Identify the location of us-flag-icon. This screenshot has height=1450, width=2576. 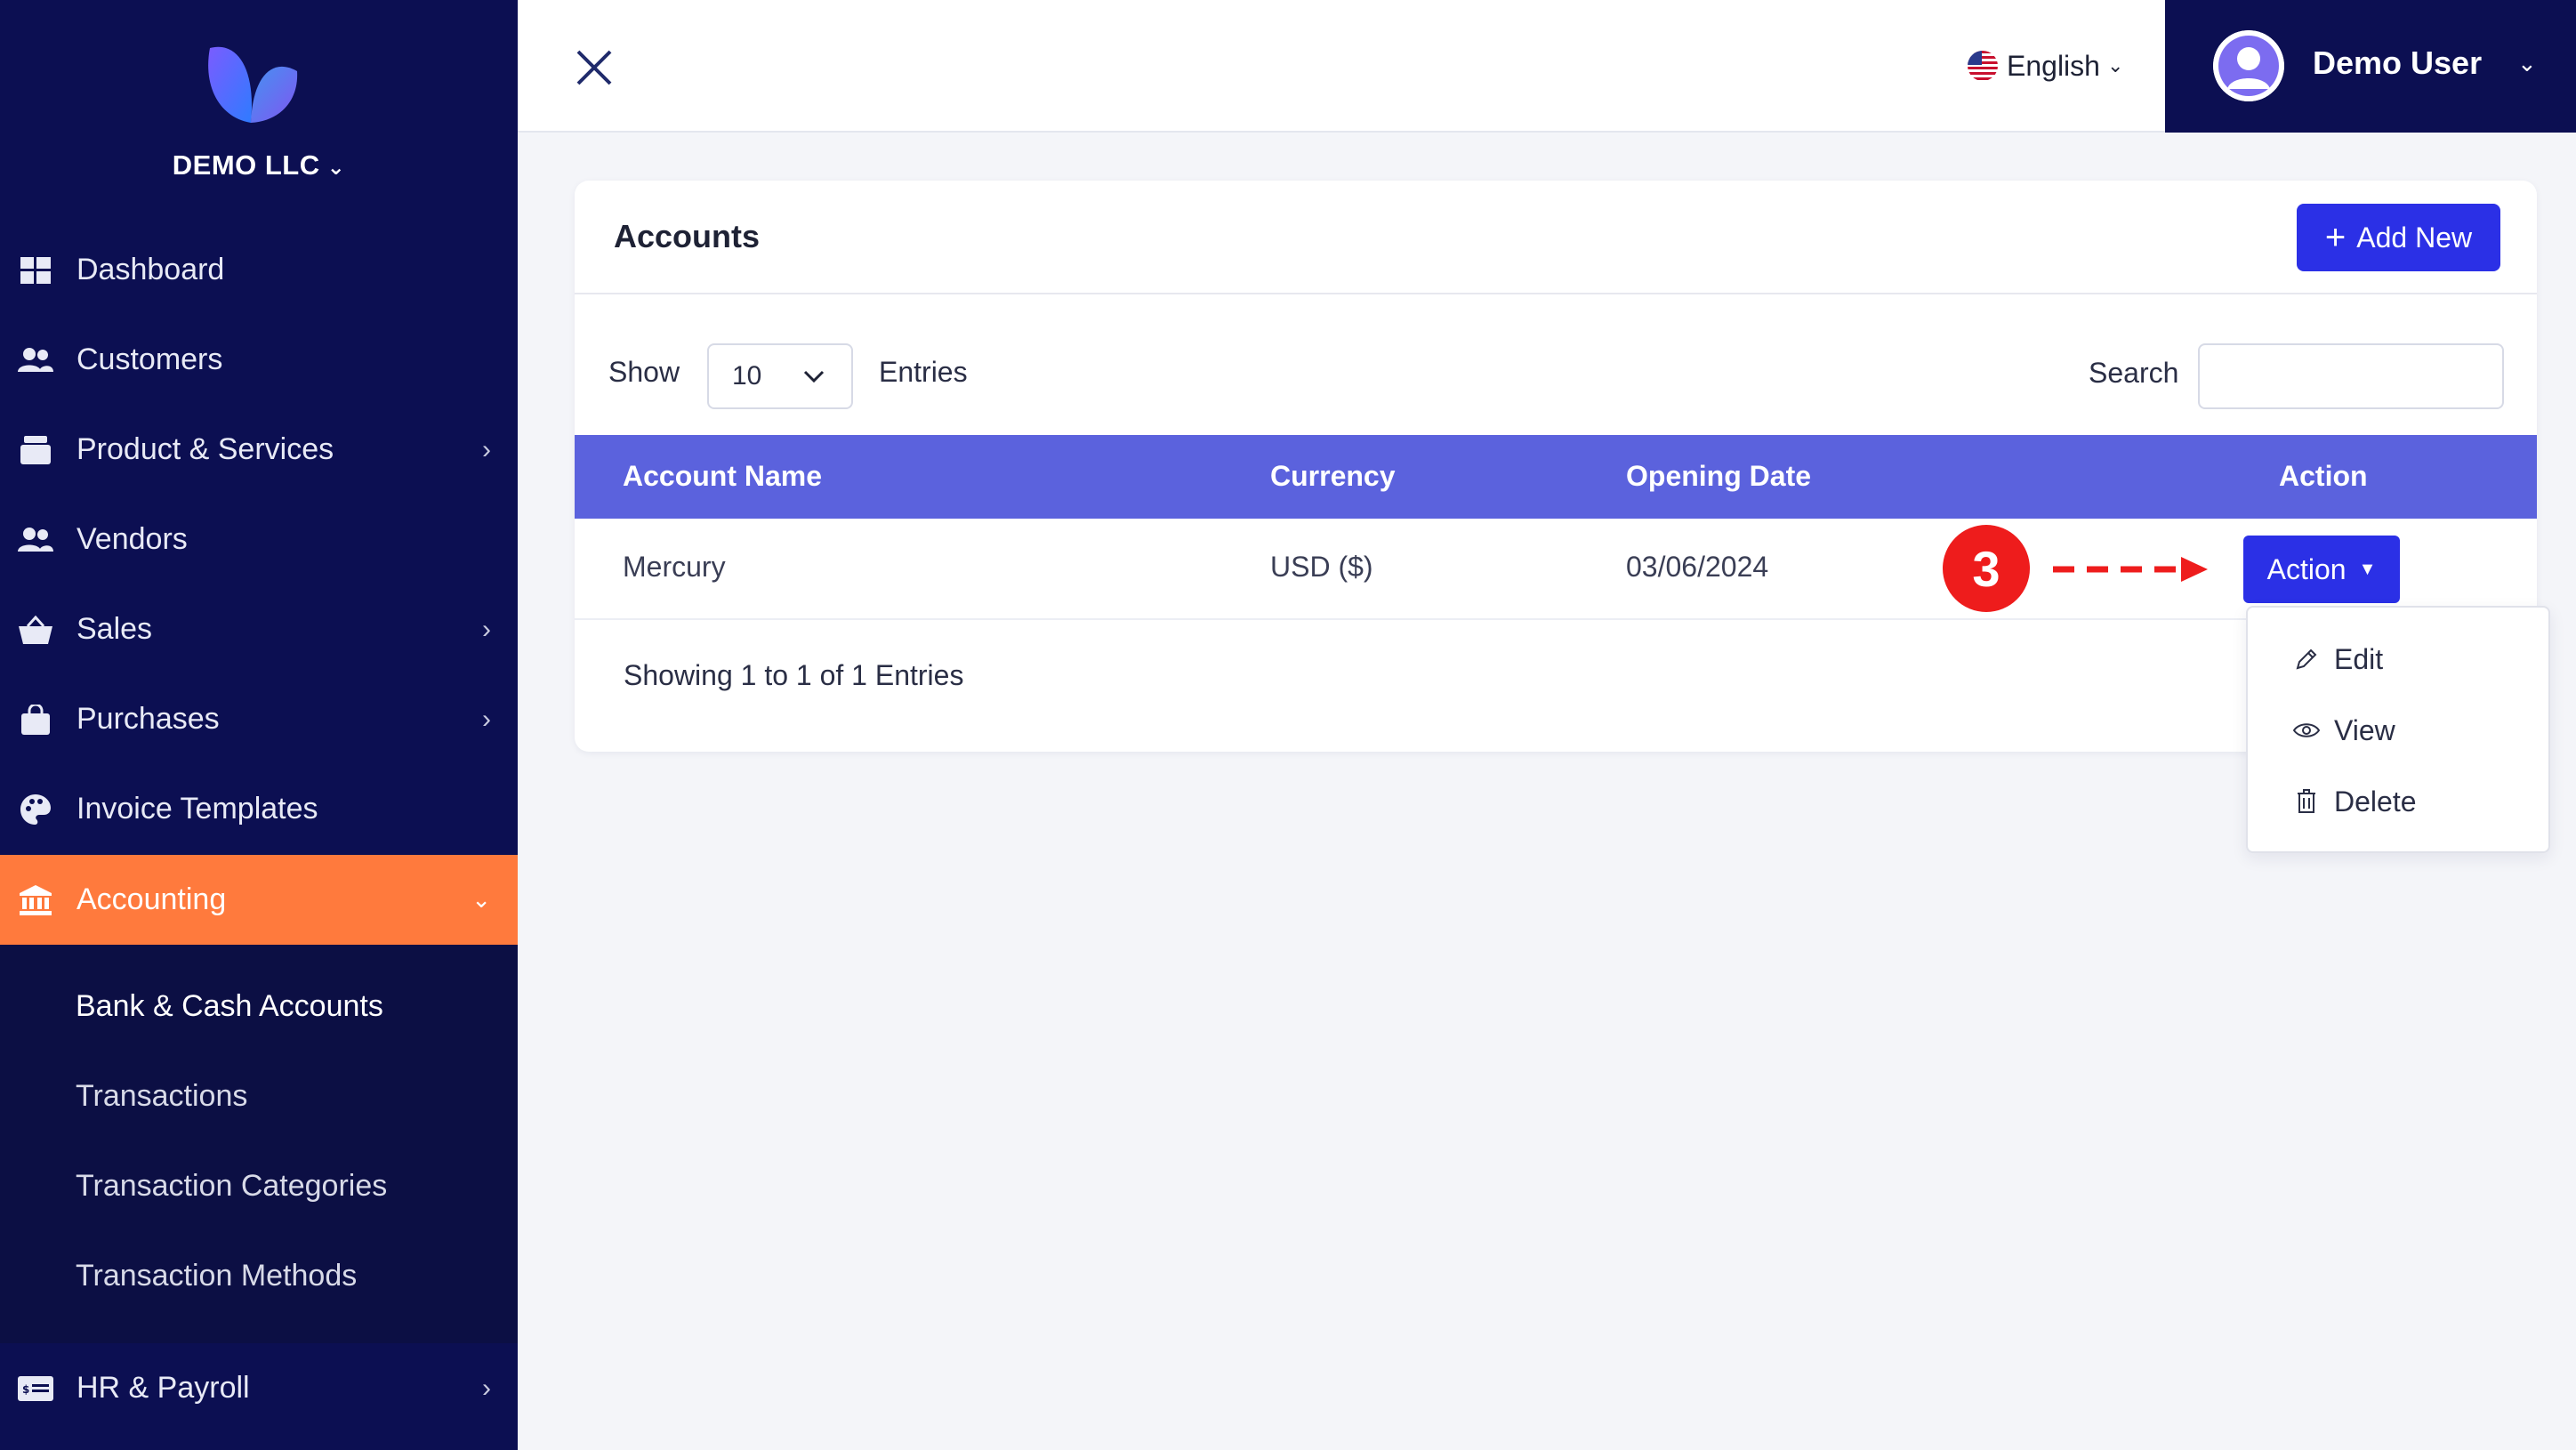
(1983, 66).